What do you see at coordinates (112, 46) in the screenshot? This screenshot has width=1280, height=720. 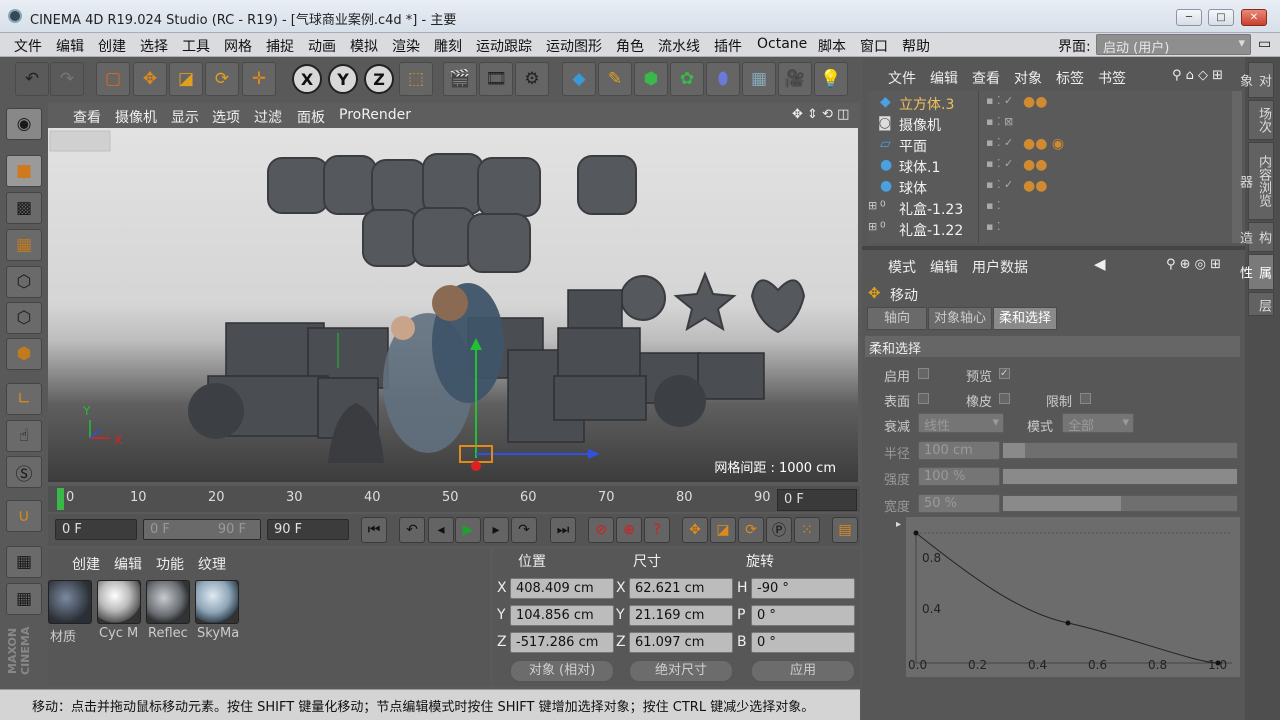 I see `menu-create: 创建` at bounding box center [112, 46].